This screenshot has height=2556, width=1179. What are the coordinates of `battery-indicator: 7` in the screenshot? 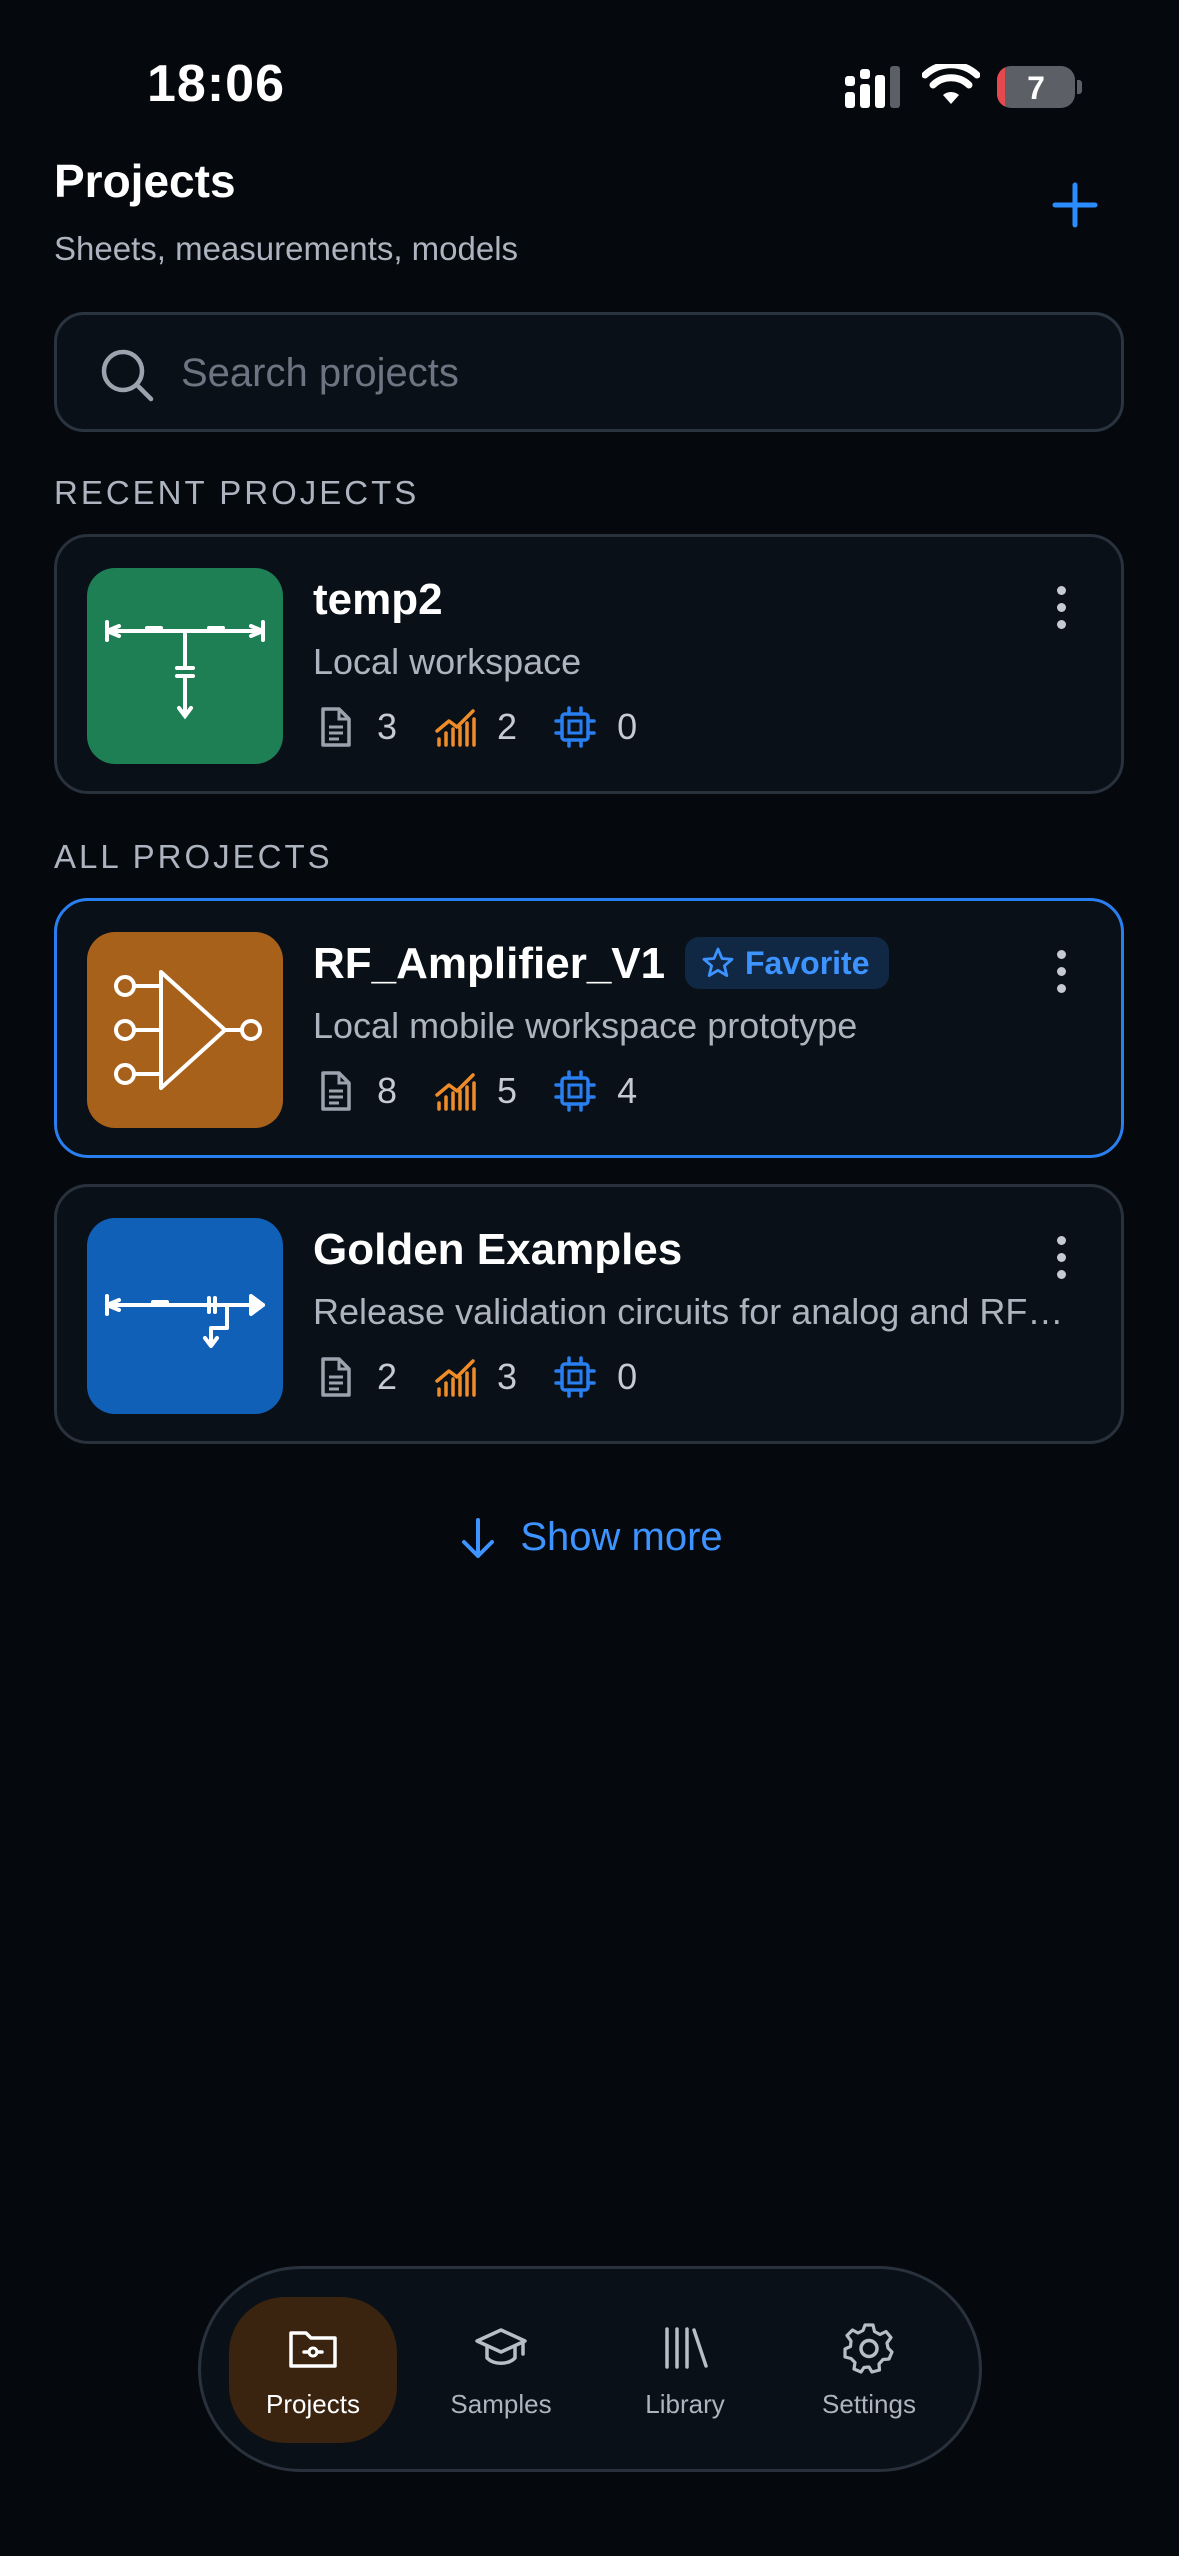 It's located at (1036, 87).